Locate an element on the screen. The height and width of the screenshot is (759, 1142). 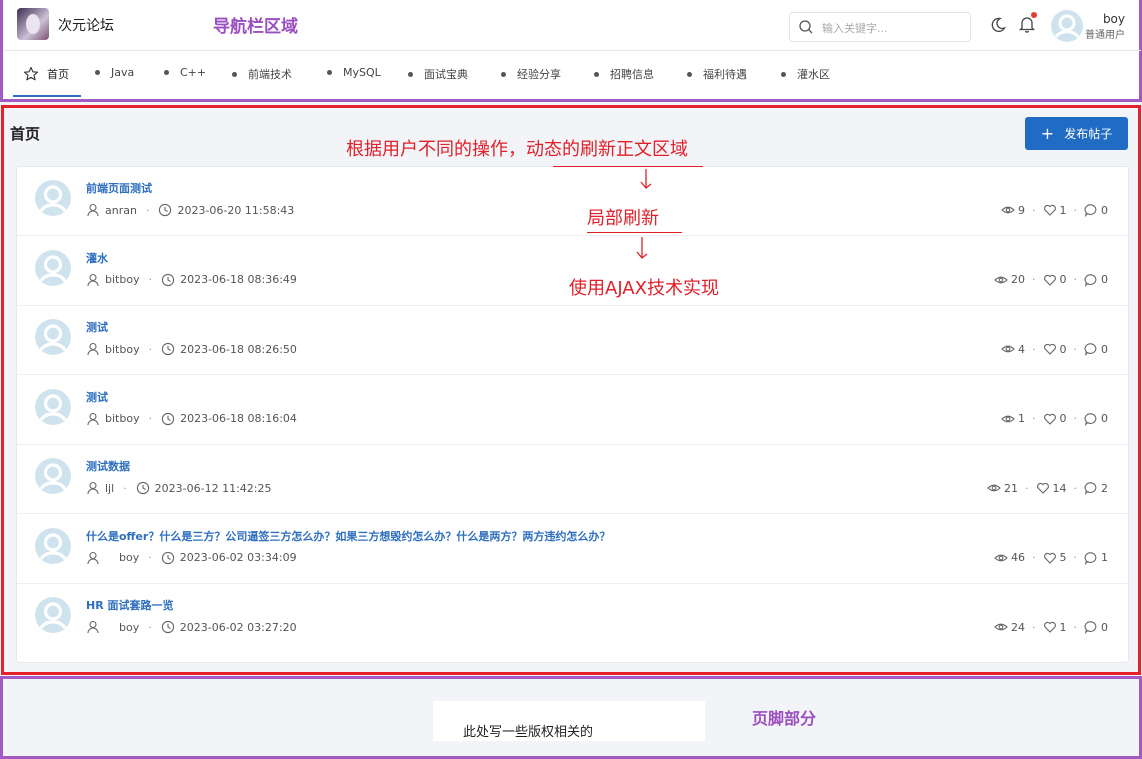
arrow-down-icon is located at coordinates (646, 179).